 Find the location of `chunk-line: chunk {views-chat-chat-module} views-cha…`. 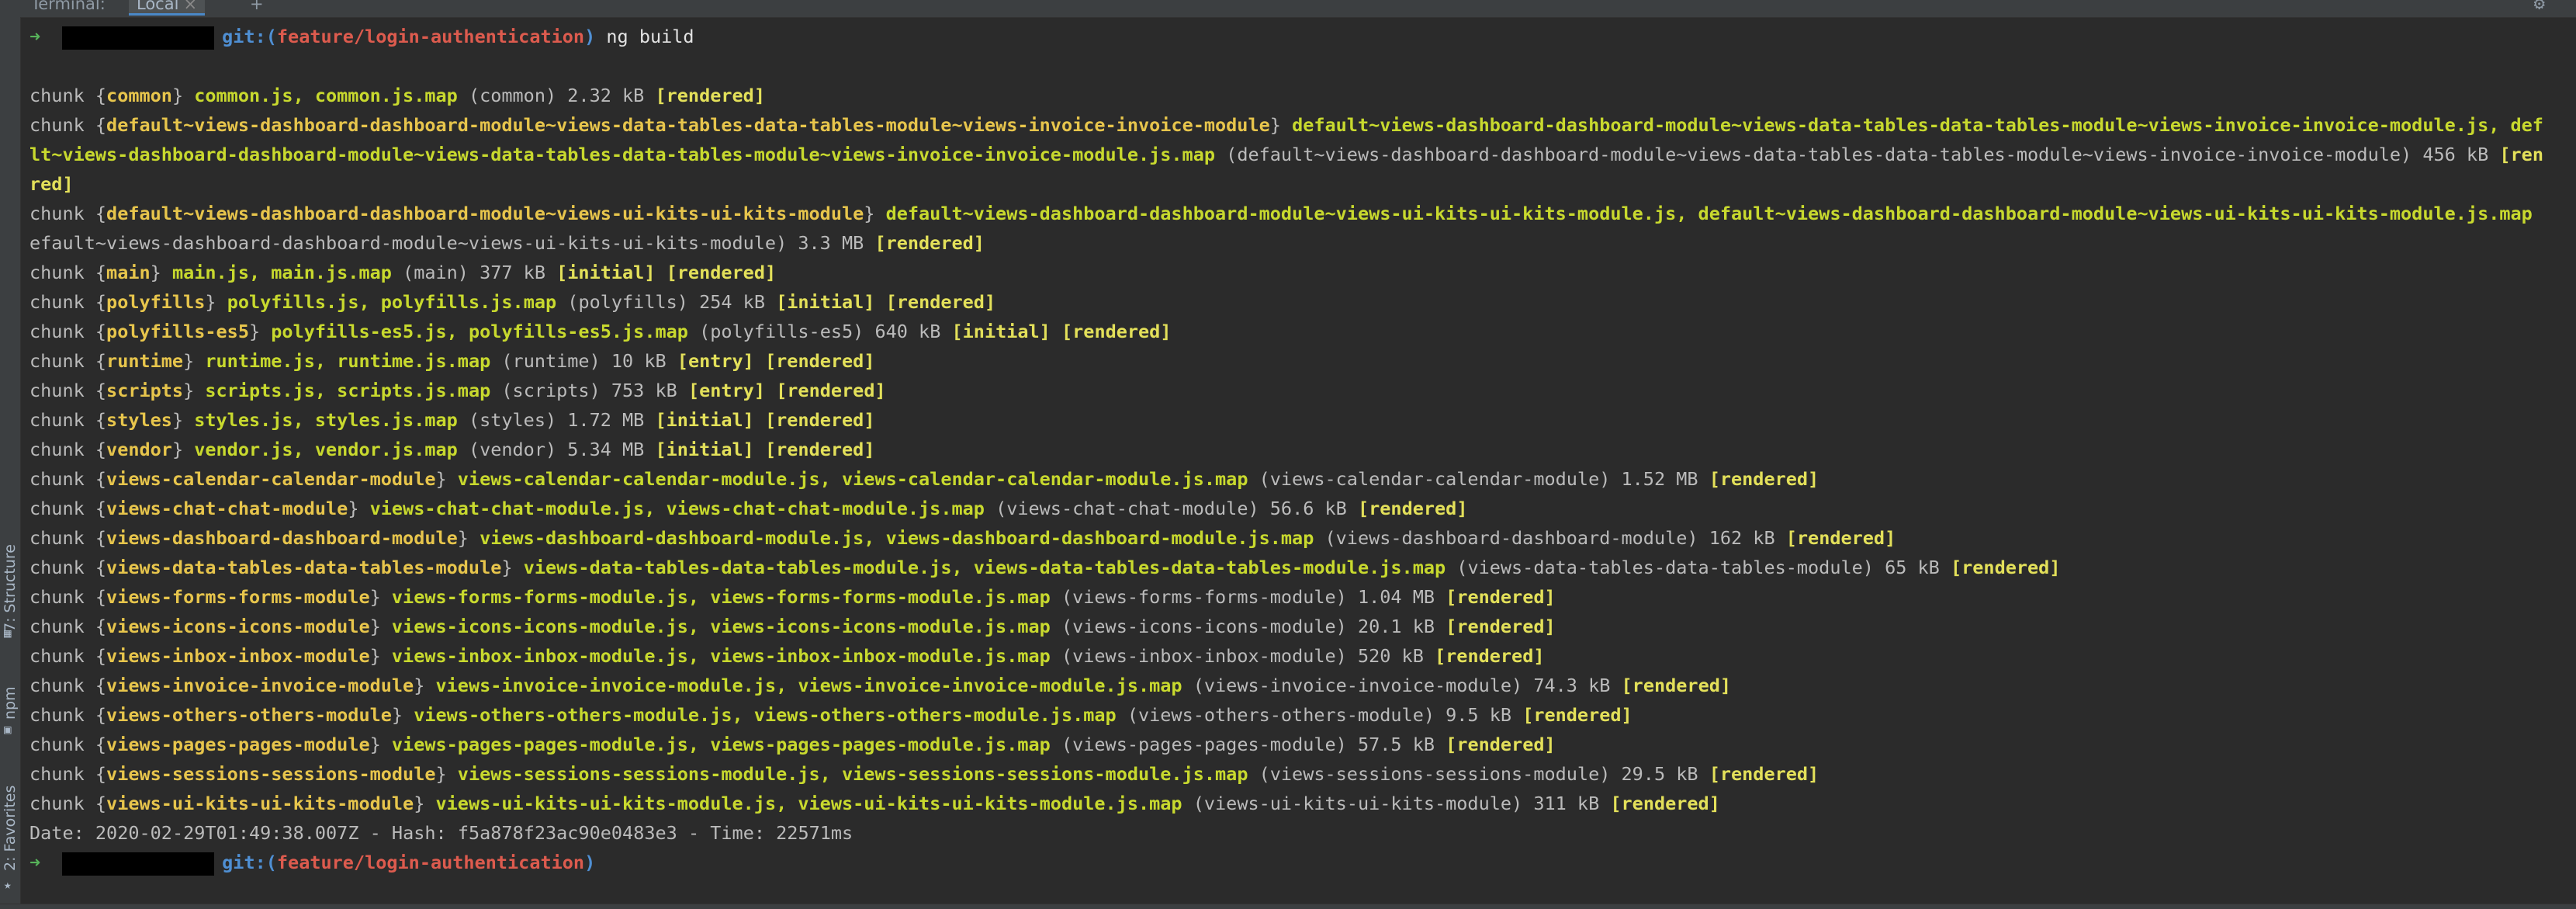

chunk-line: chunk {views-chat-chat-module} views-cha… is located at coordinates (748, 508).